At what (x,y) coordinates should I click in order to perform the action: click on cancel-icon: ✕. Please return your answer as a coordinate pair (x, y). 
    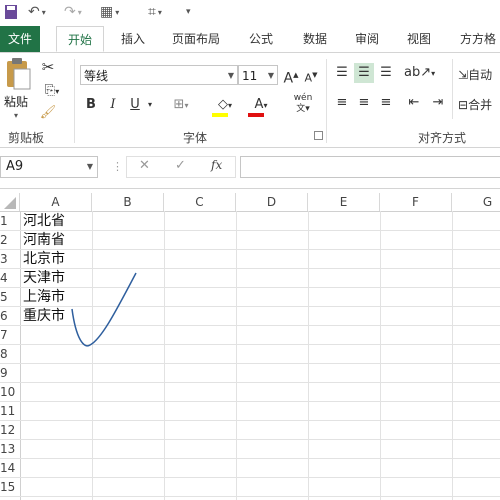
    Looking at the image, I should click on (144, 165).